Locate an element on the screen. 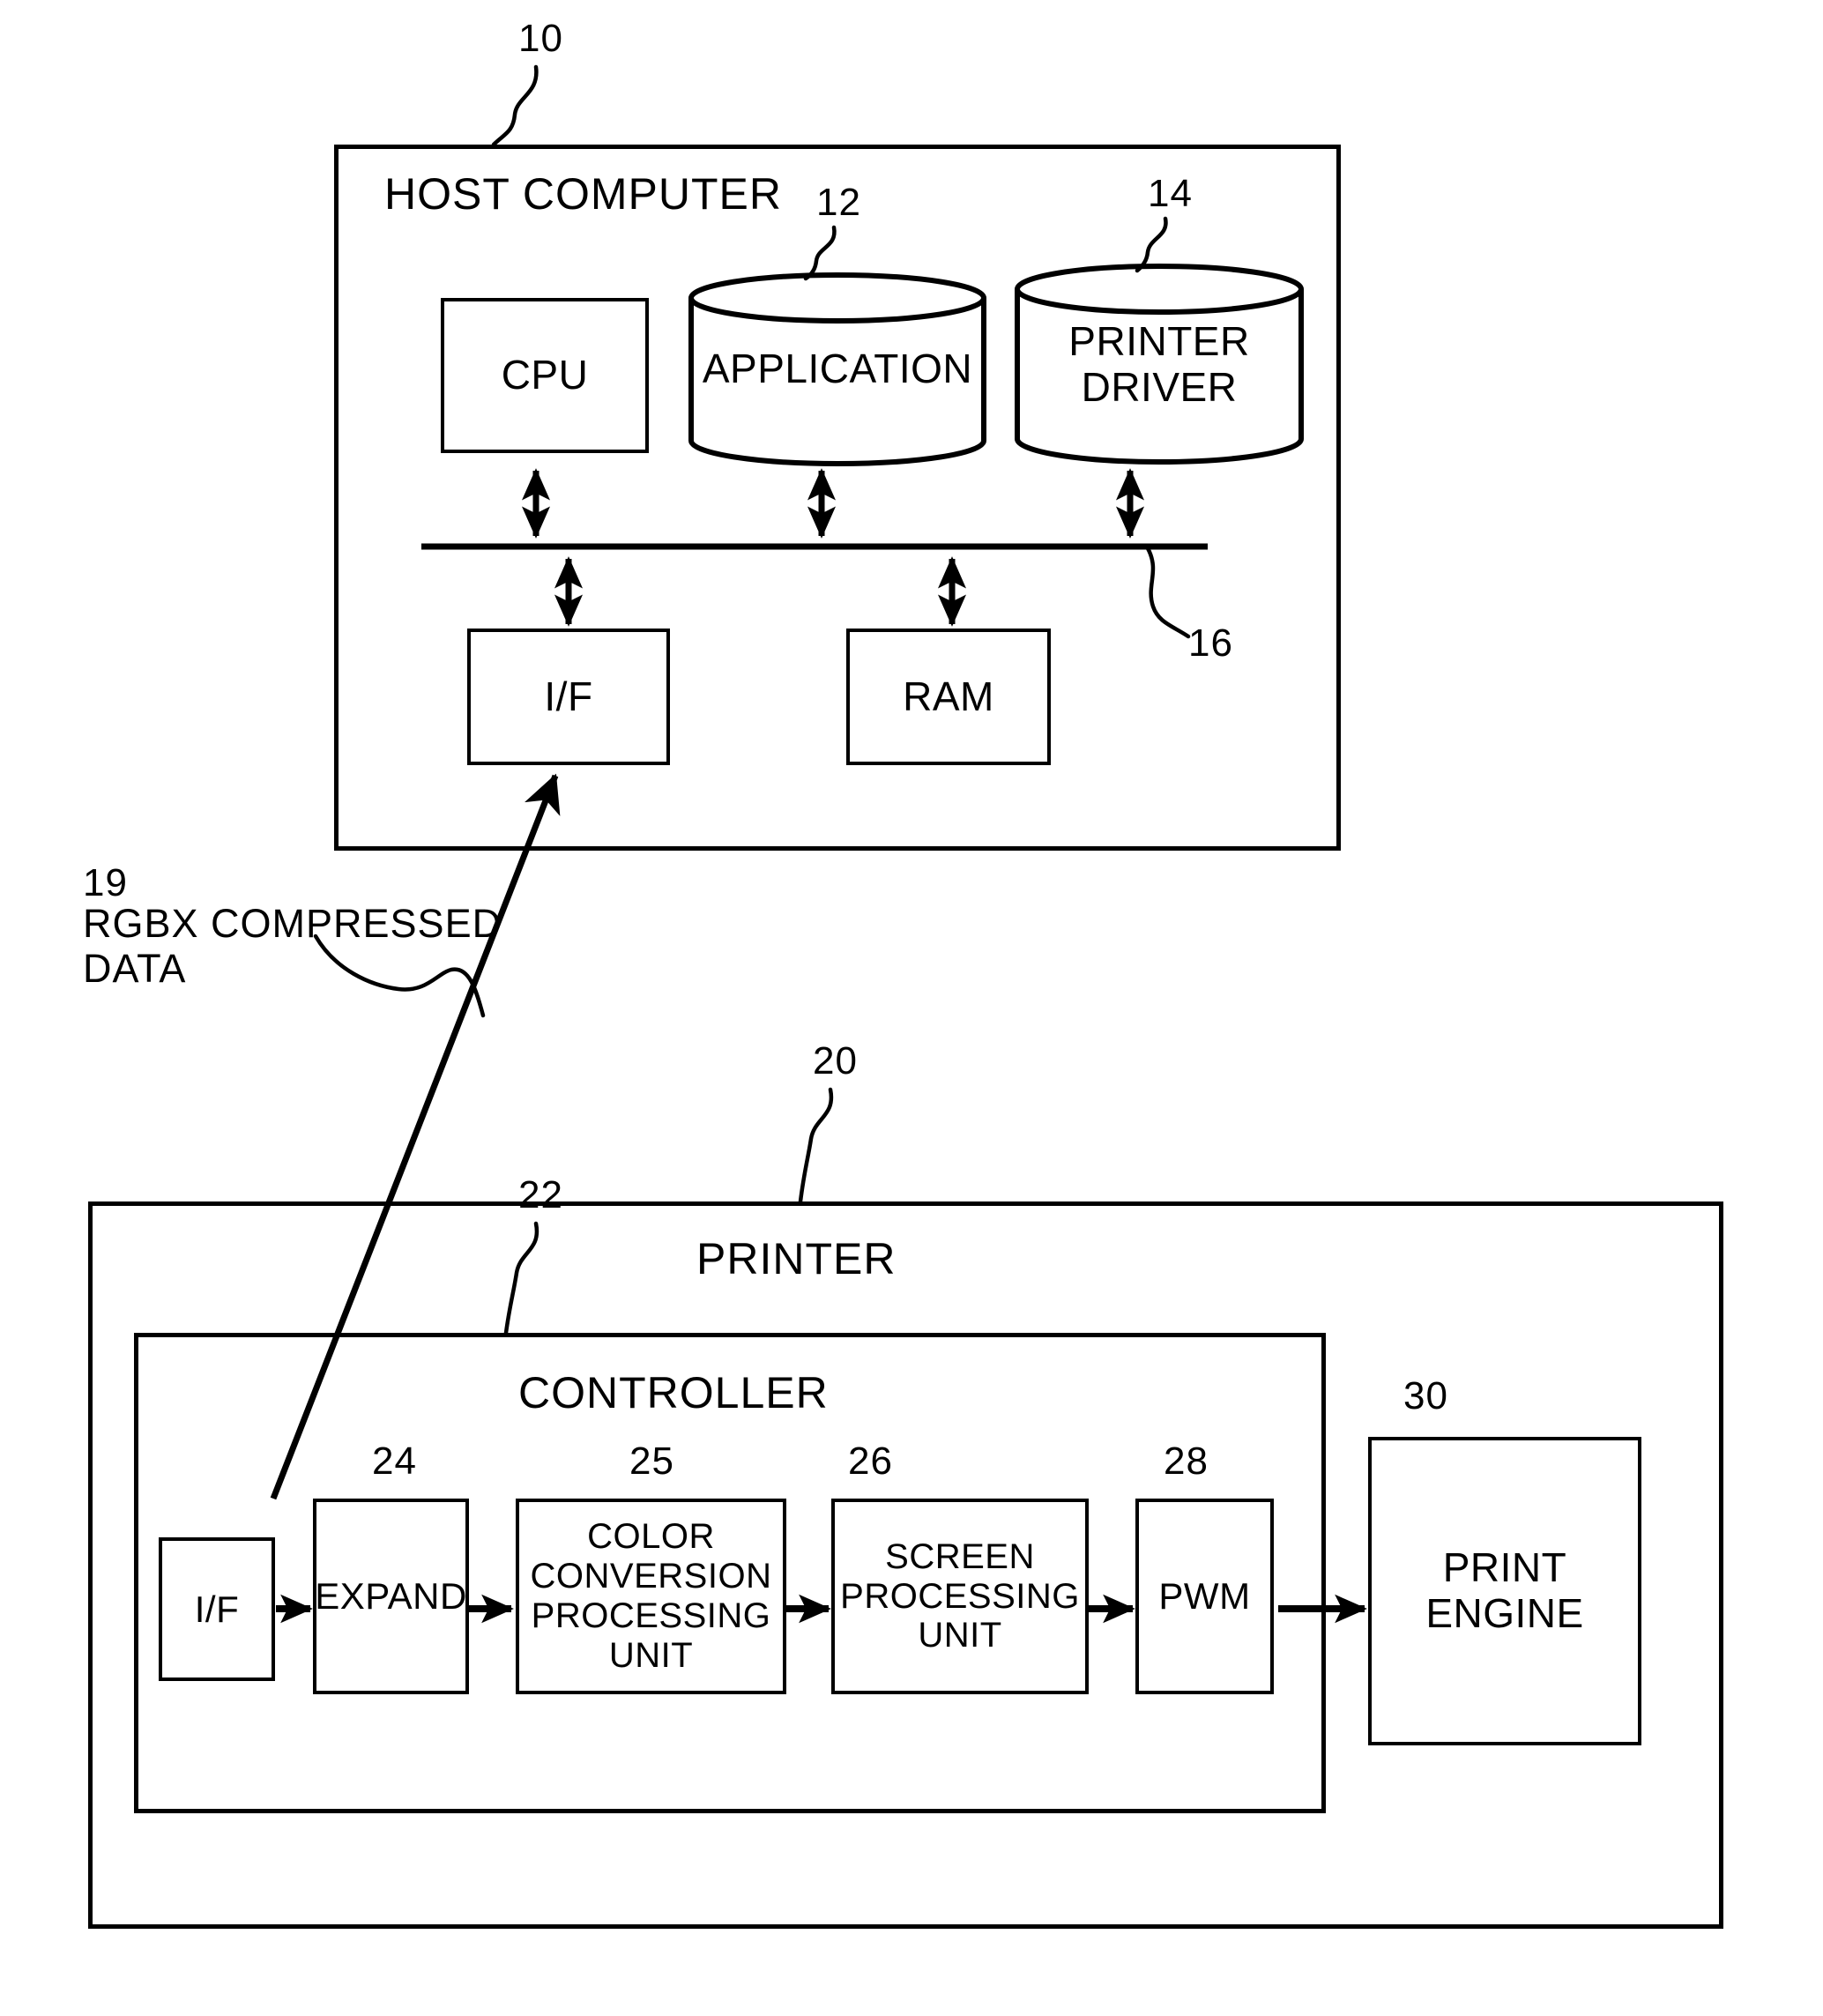 The height and width of the screenshot is (2016, 1823). ref-24: 24 is located at coordinates (395, 1461).